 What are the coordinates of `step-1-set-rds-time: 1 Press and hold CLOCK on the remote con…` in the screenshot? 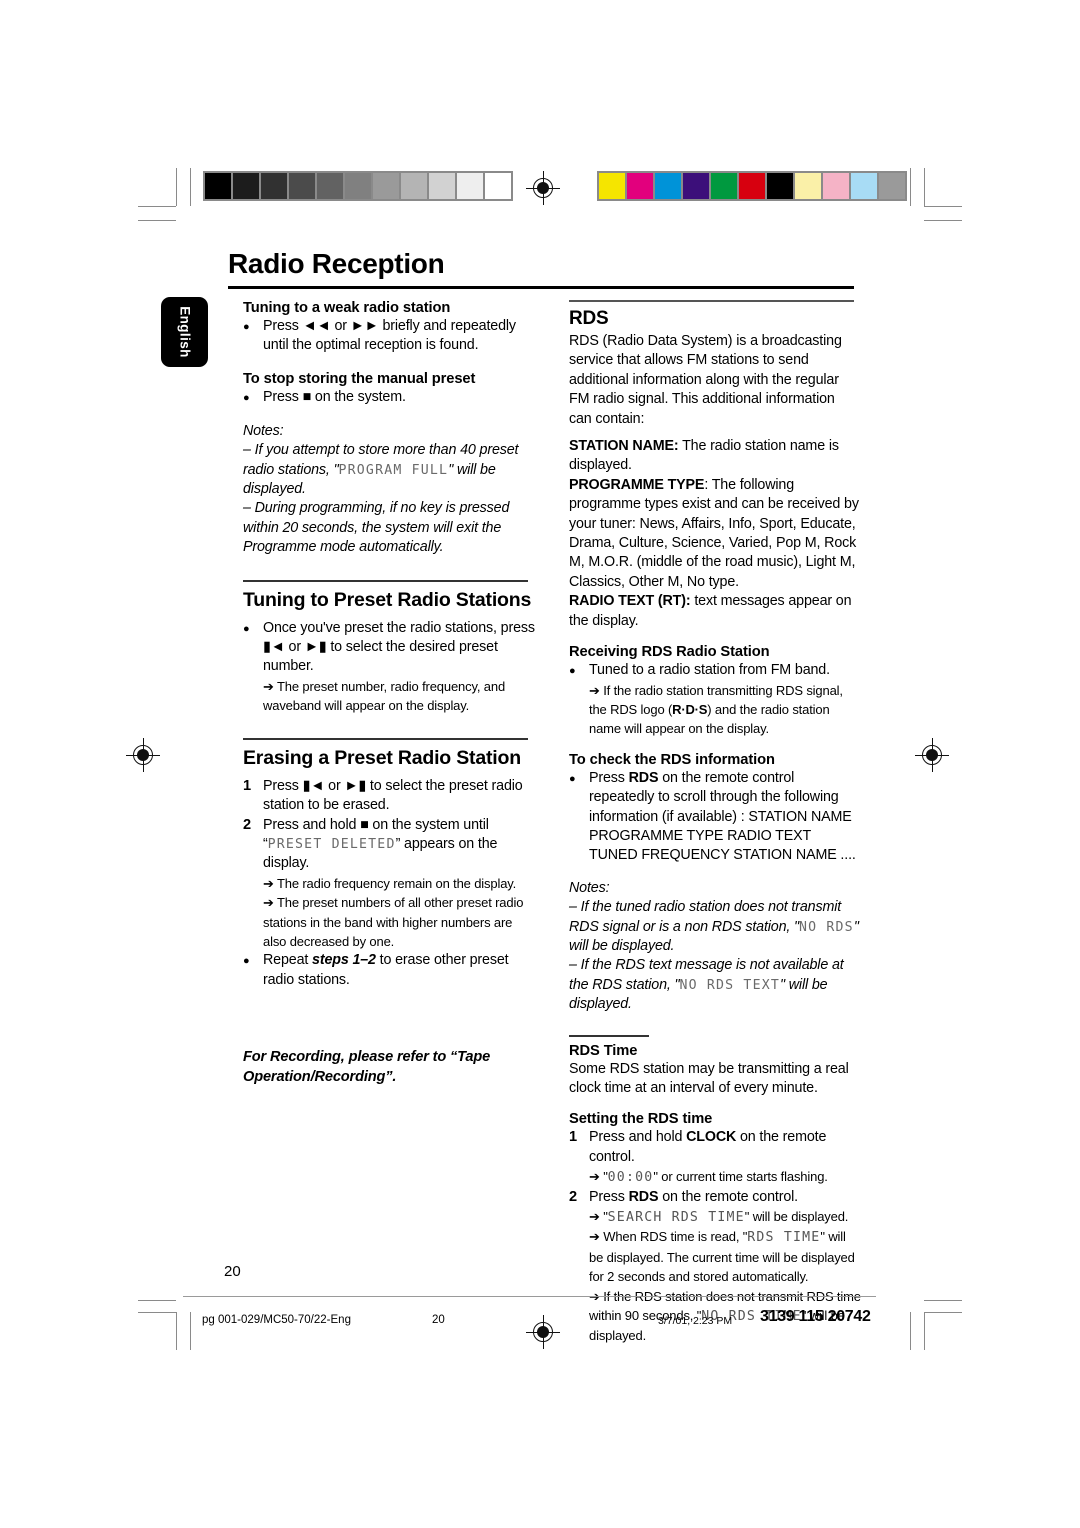 It's located at (715, 1157).